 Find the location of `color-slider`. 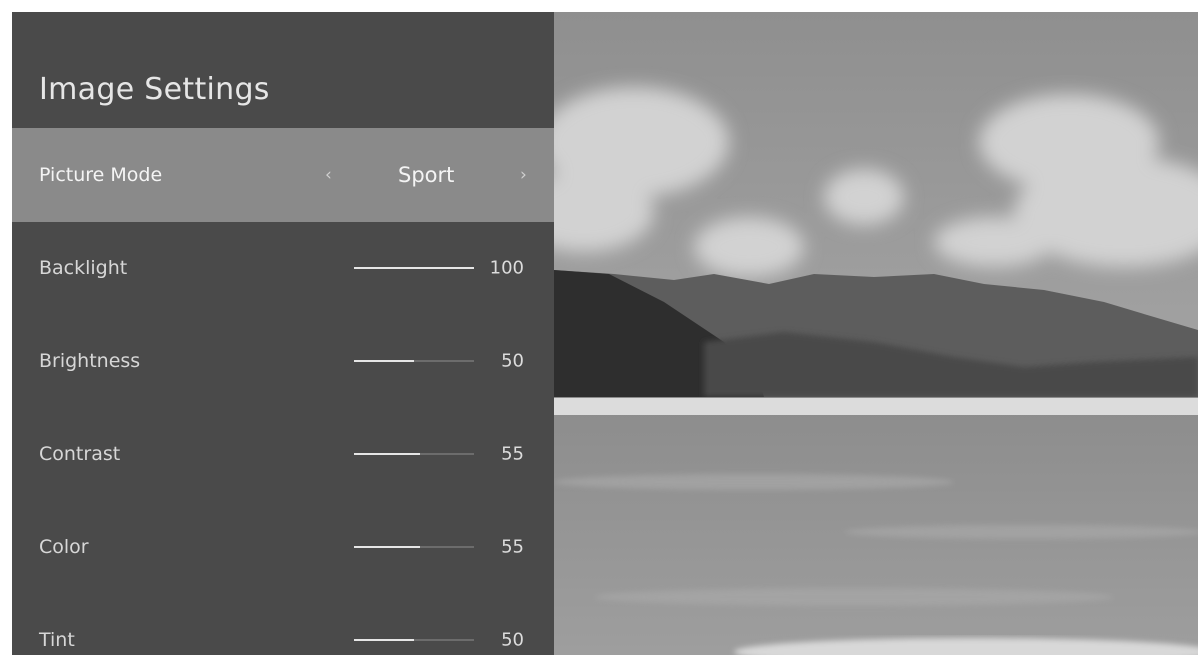

color-slider is located at coordinates (414, 547).